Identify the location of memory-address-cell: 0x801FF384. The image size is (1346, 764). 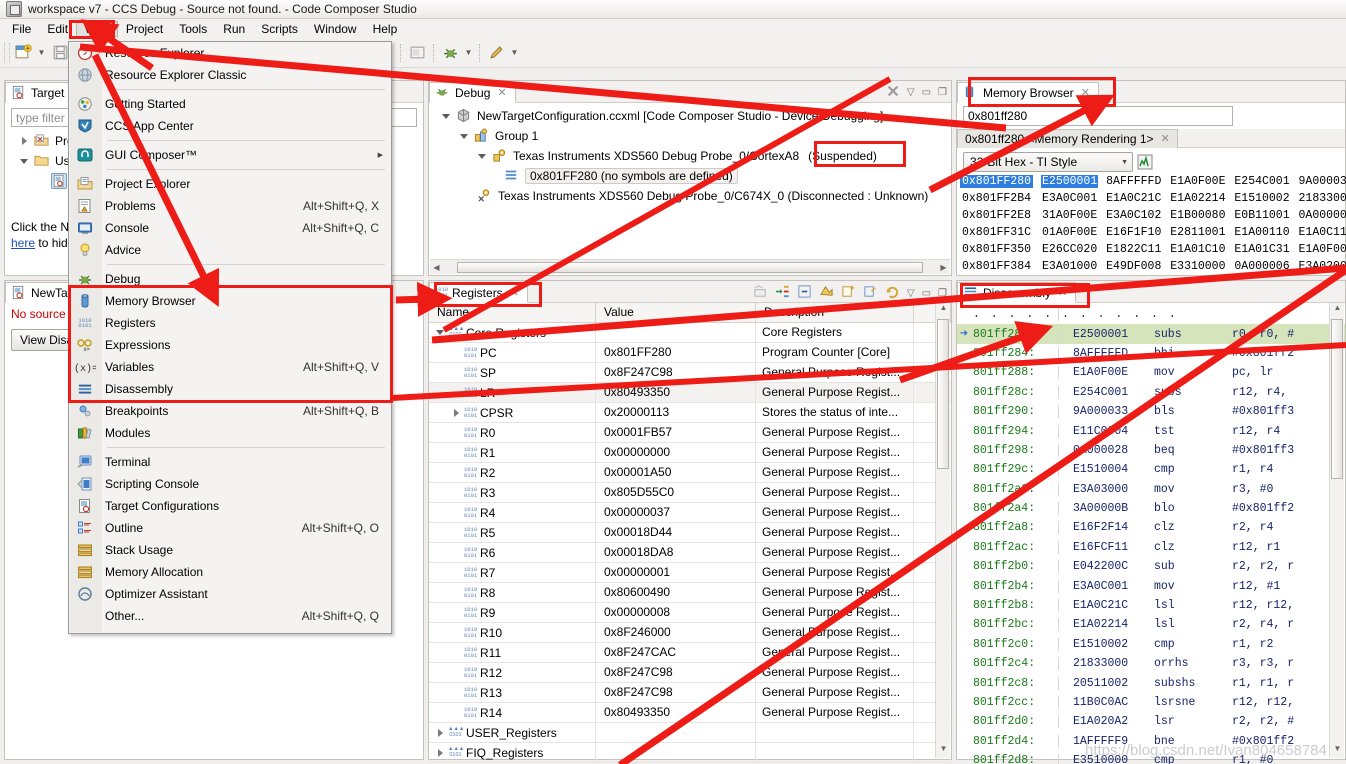
(996, 266).